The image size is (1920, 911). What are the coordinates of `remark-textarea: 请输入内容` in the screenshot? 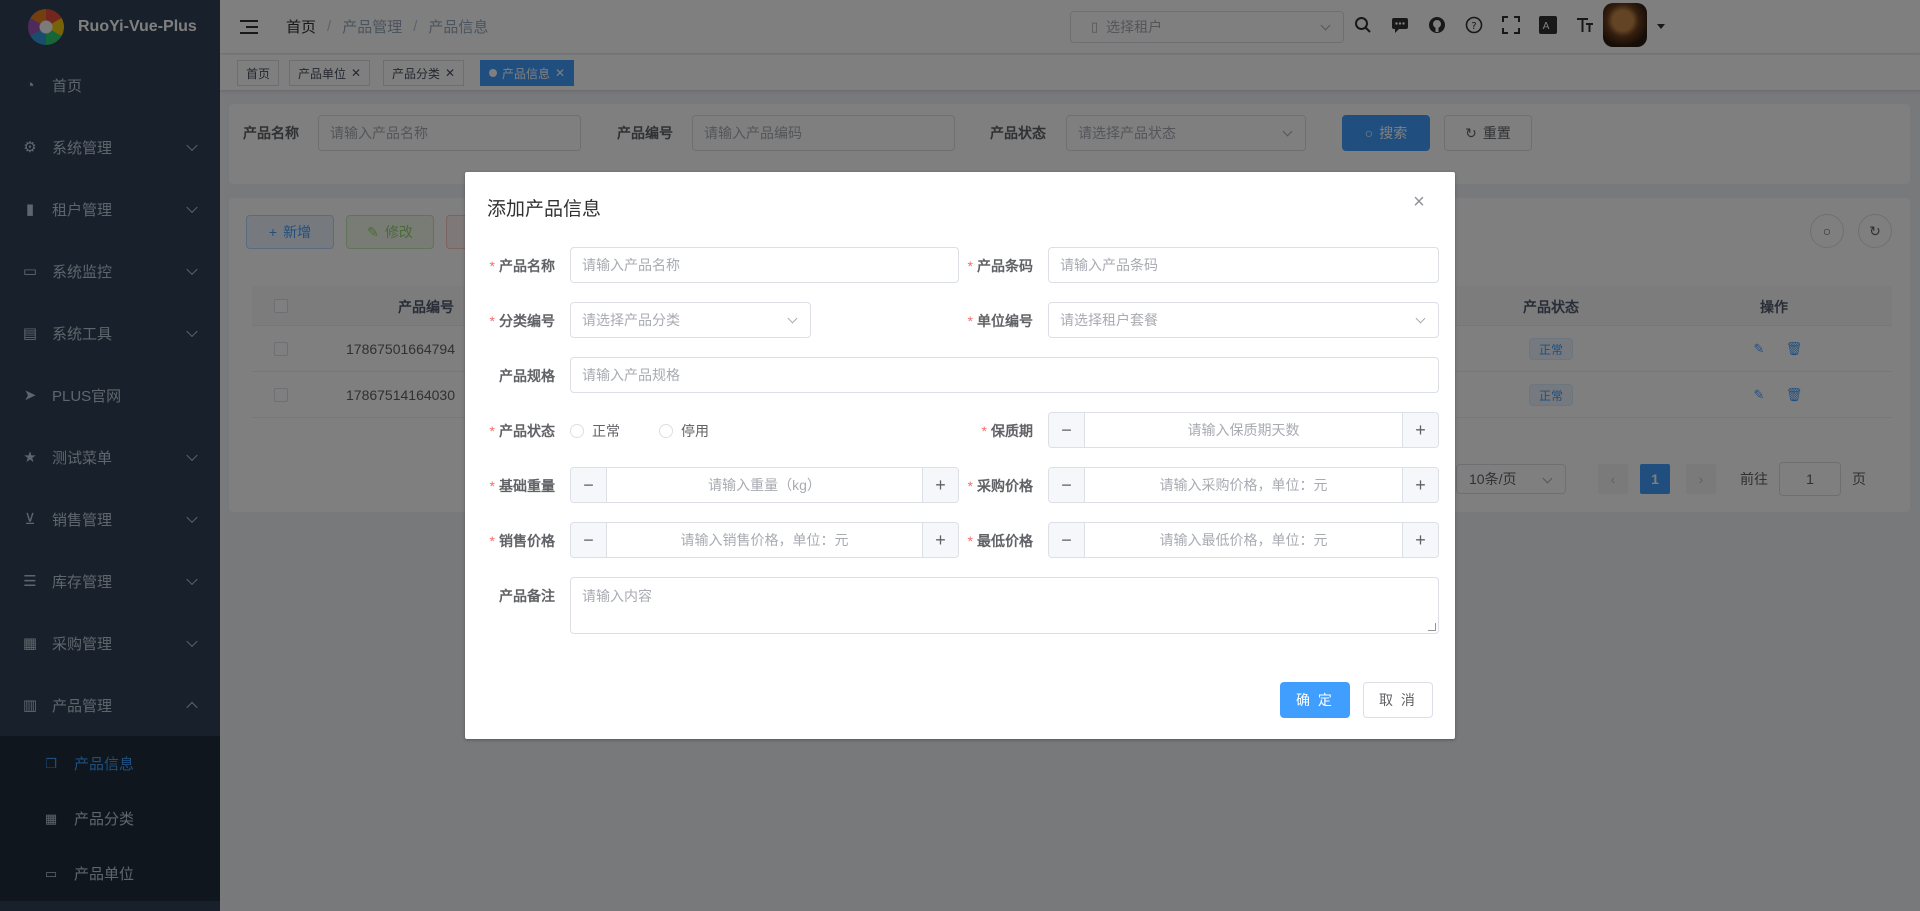 It's located at (1004, 605).